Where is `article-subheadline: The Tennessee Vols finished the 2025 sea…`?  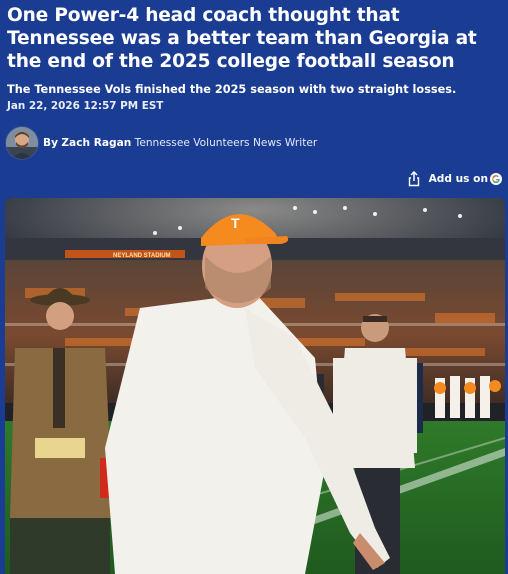 article-subheadline: The Tennessee Vols finished the 2025 sea… is located at coordinates (232, 89).